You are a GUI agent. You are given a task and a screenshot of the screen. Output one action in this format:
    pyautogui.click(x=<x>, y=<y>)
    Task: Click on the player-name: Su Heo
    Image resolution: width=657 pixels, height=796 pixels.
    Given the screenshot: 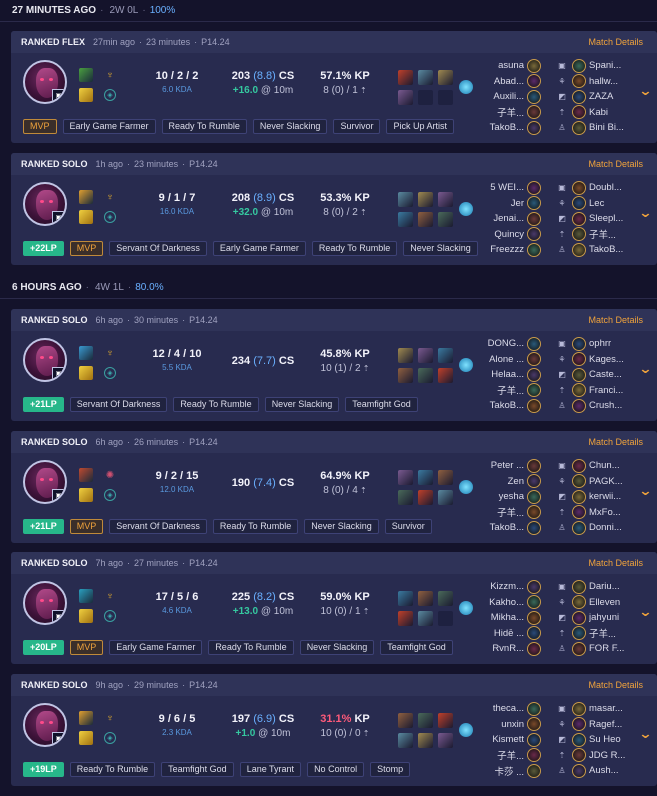 What is the action you would take?
    pyautogui.click(x=610, y=739)
    